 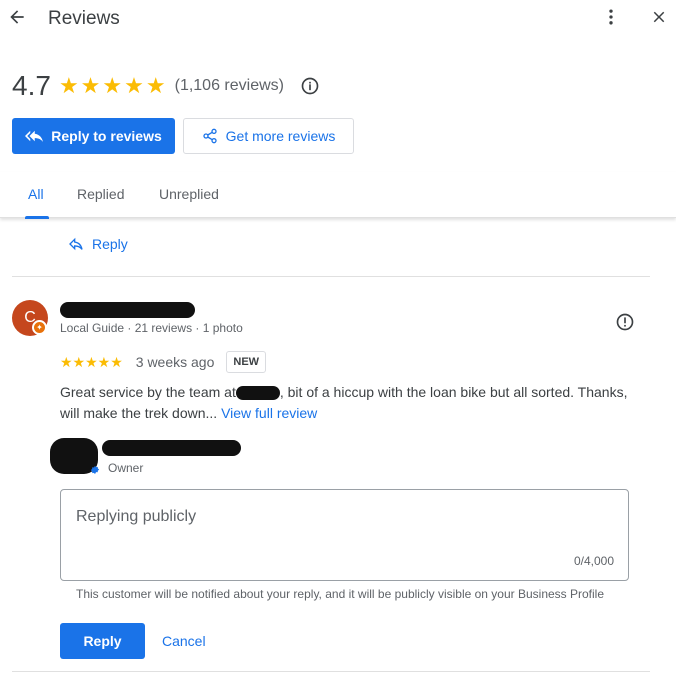 I want to click on review-tabs: All Replied Unreplied, so click(x=338, y=195).